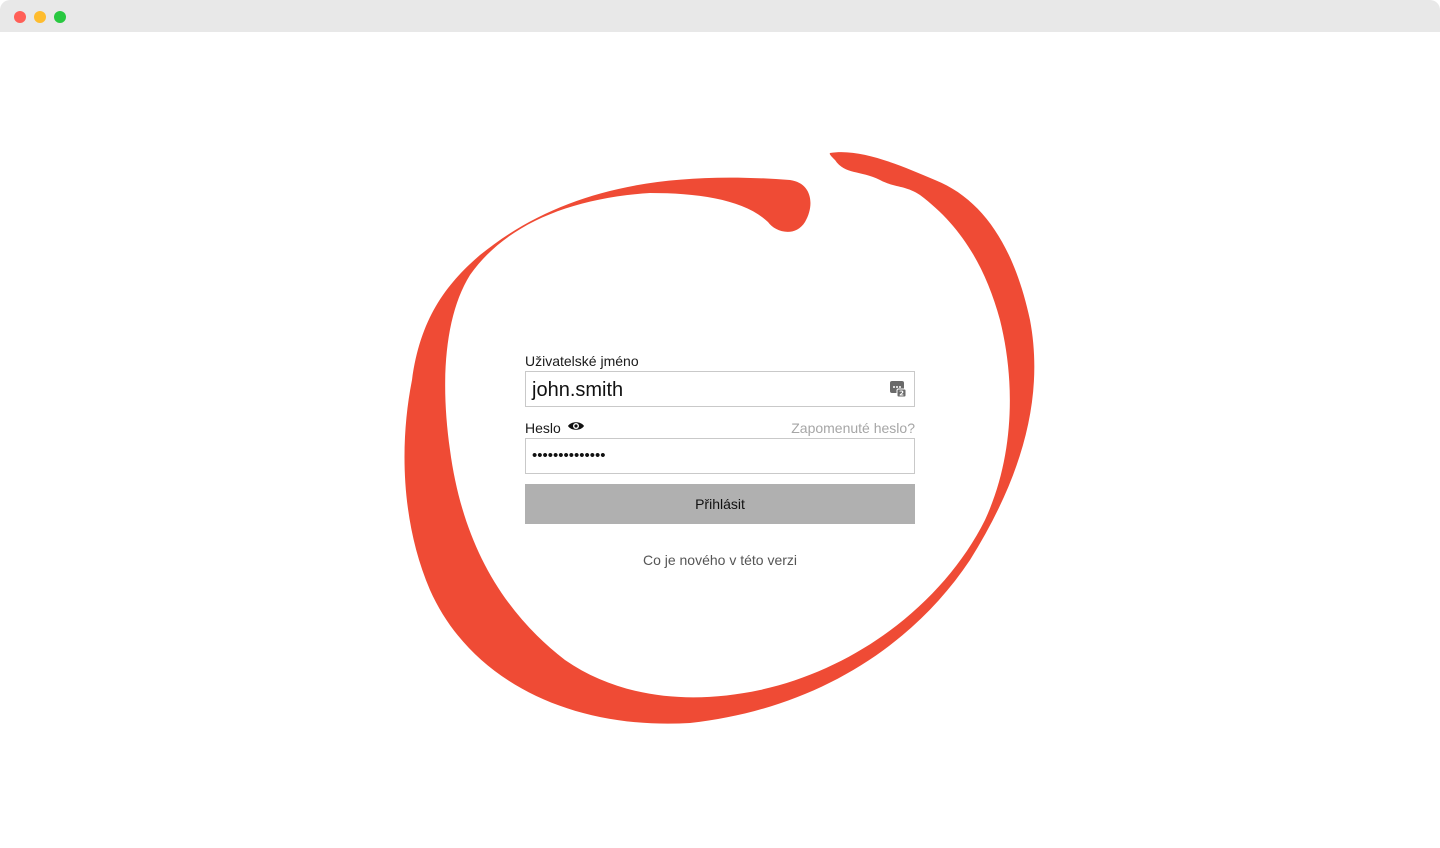  I want to click on username-input: john.smith 2, so click(720, 389).